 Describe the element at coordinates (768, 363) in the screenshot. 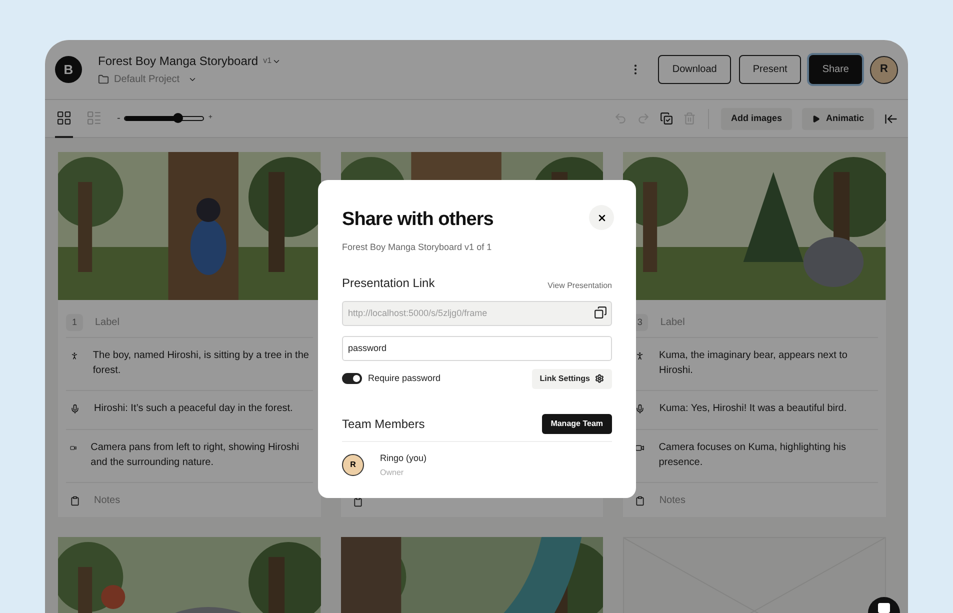

I see `frame-text: Kuma, the imaginary bear, appears next to Hiroshi.` at that location.